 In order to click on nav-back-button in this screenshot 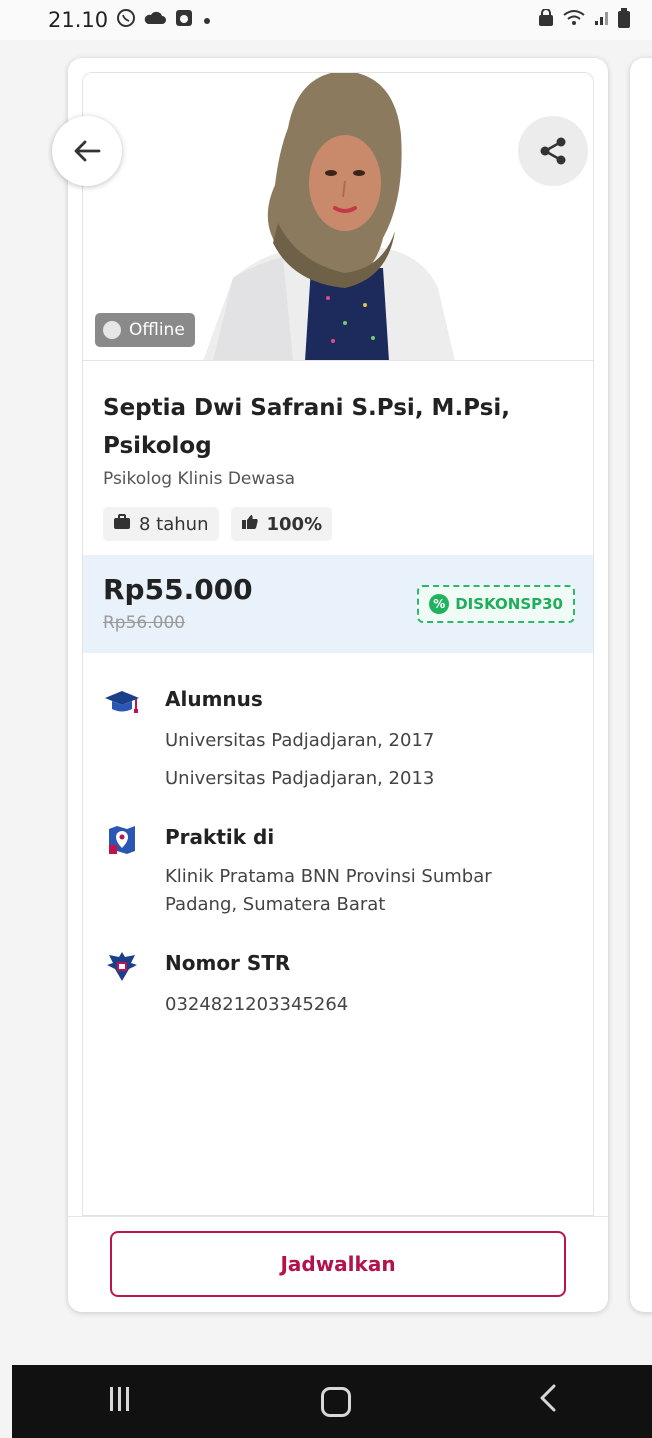, I will do `click(548, 1402)`.